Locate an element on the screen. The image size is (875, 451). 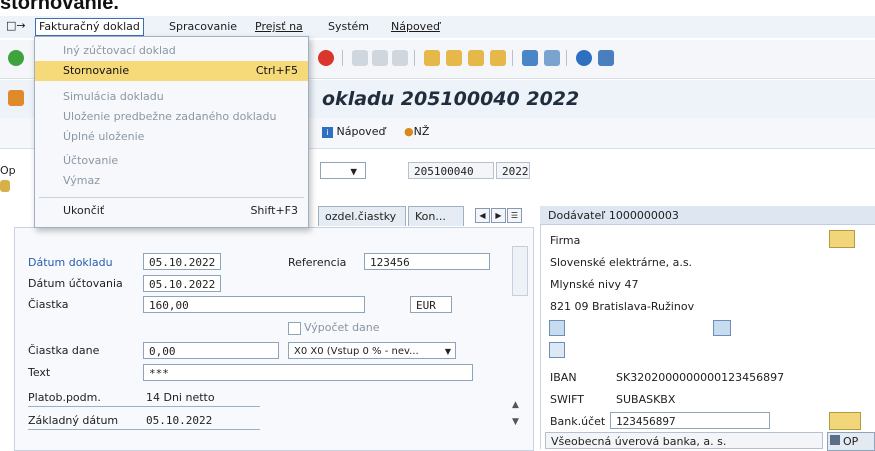
nz-icon: ● is located at coordinates (409, 131).